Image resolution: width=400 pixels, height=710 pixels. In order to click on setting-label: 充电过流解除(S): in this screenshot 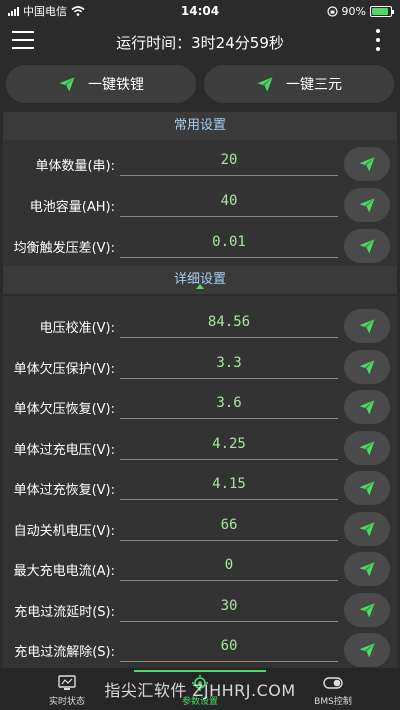, I will do `click(64, 652)`.